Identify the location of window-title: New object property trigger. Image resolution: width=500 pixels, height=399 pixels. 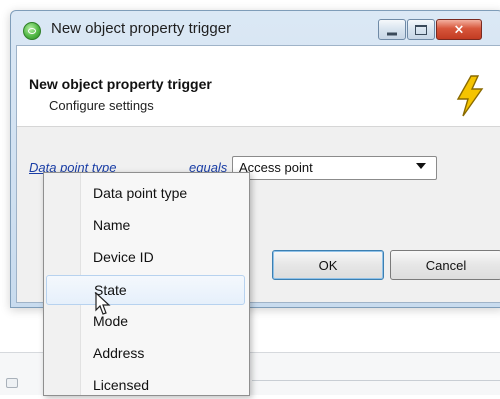
(141, 28).